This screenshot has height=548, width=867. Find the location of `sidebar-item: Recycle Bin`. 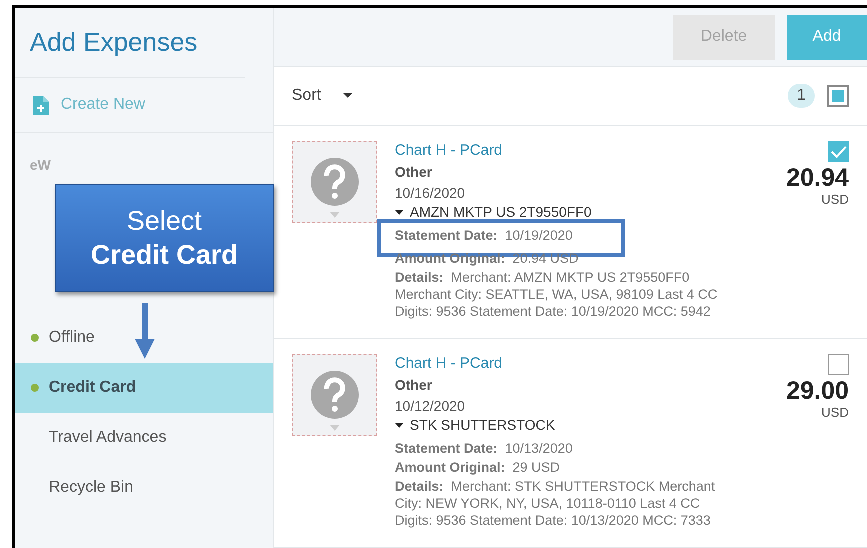

sidebar-item: Recycle Bin is located at coordinates (144, 488).